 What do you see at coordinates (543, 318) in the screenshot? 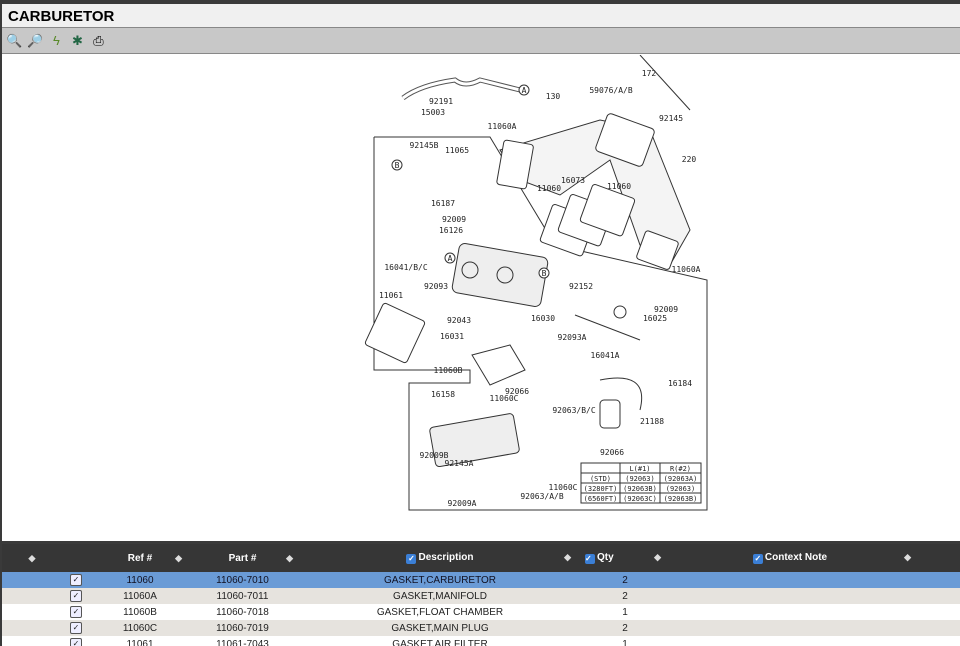
I see `part-callout-label: 16030` at bounding box center [543, 318].